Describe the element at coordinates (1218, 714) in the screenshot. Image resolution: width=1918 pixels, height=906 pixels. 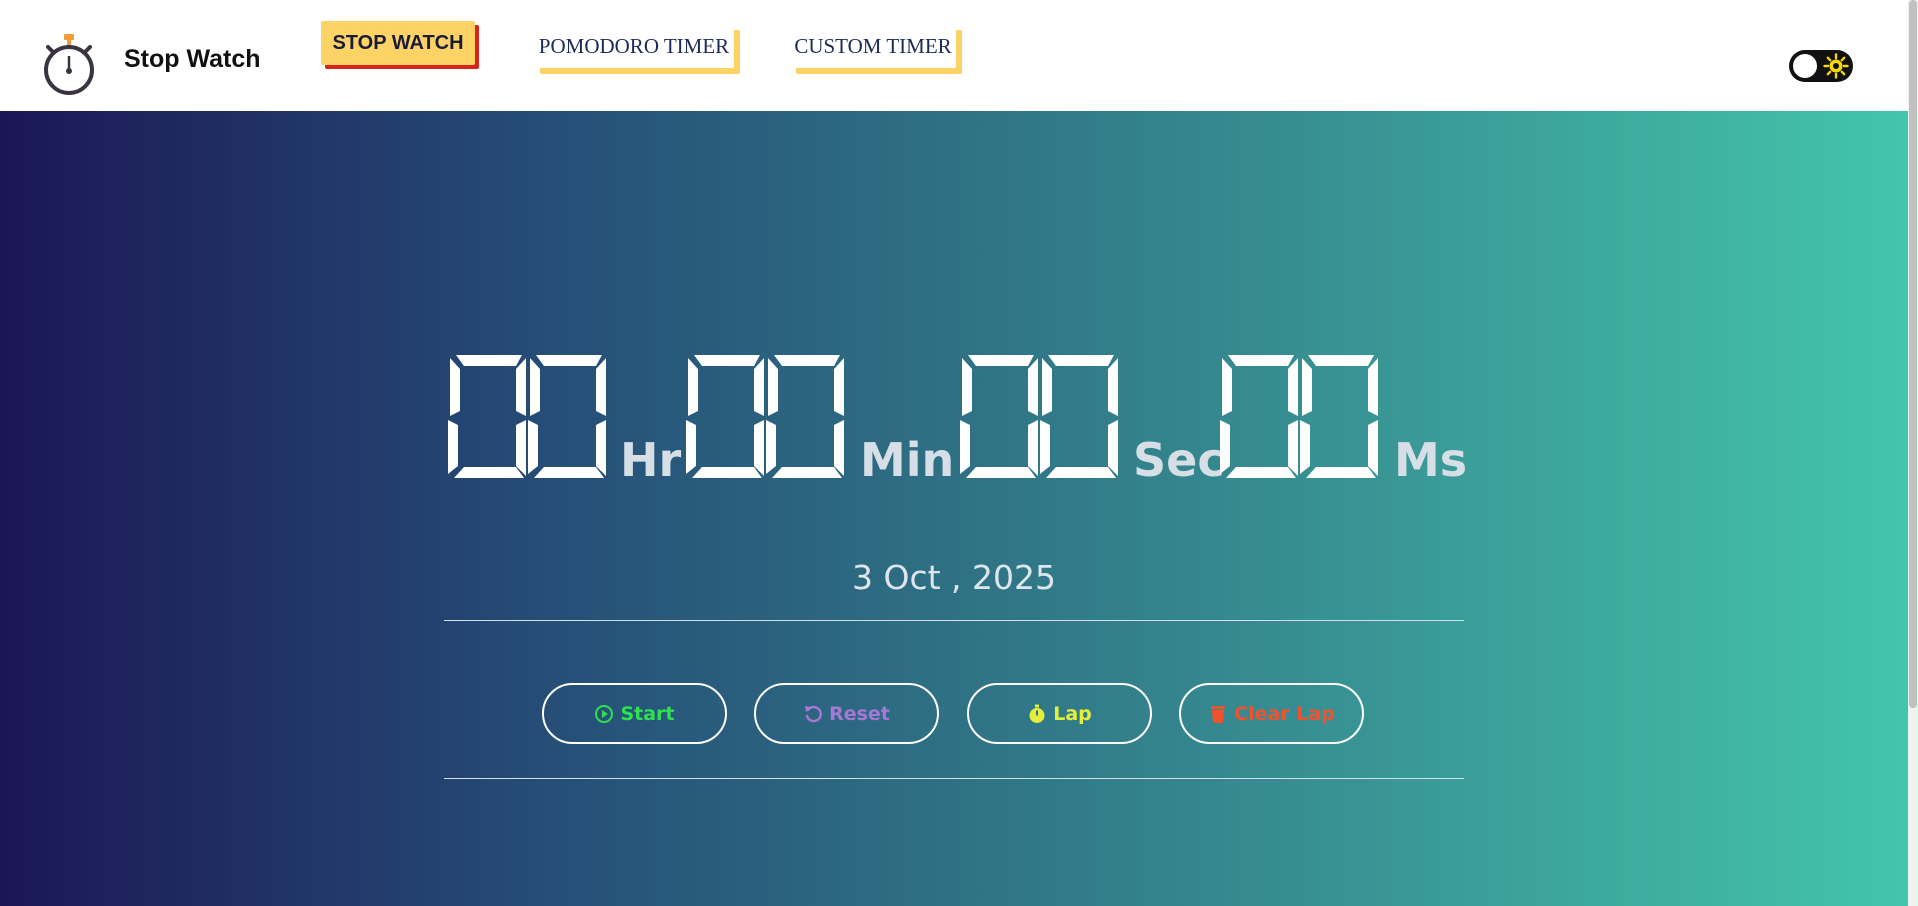
I see `trash-icon` at that location.